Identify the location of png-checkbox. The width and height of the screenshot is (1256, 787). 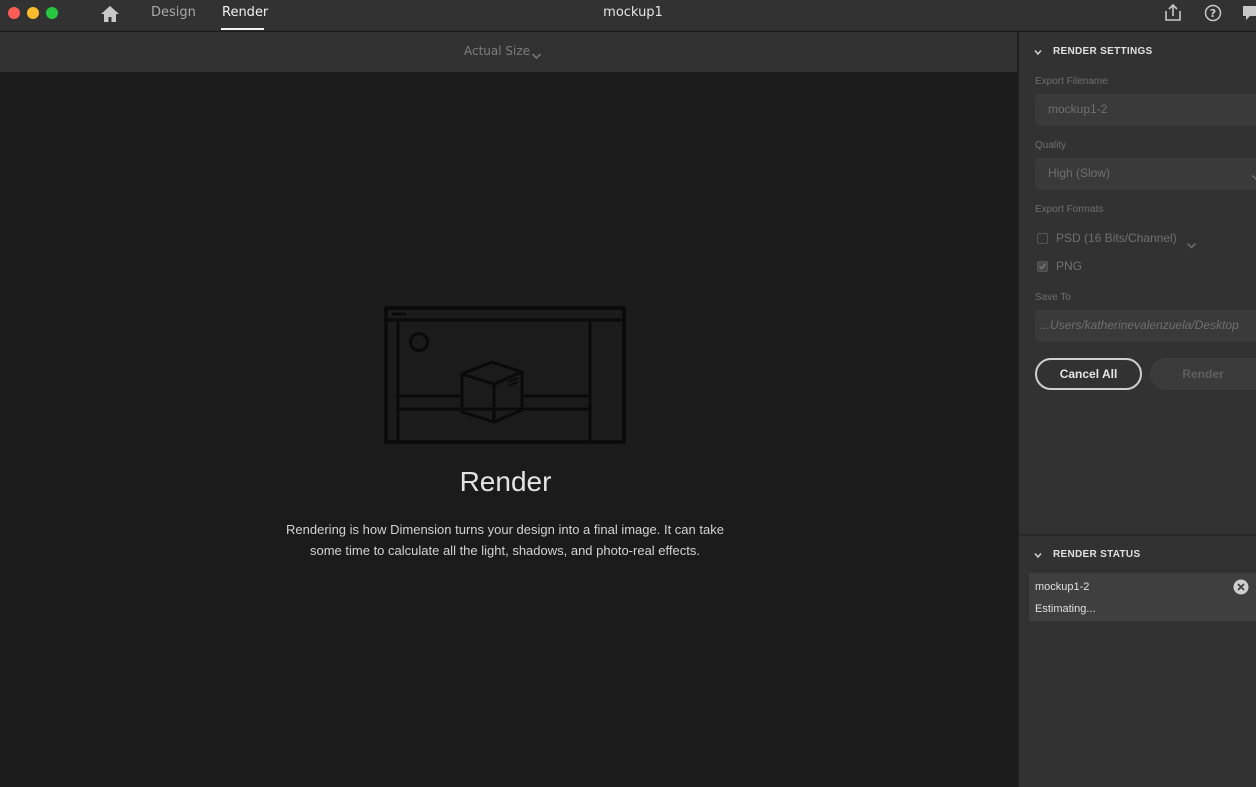
(1042, 266).